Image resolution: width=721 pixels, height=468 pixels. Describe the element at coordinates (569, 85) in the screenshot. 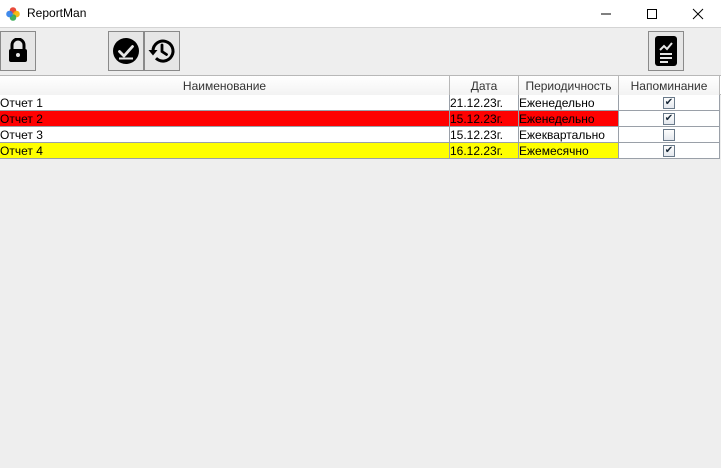

I see `column-header-period: Периодичность` at that location.